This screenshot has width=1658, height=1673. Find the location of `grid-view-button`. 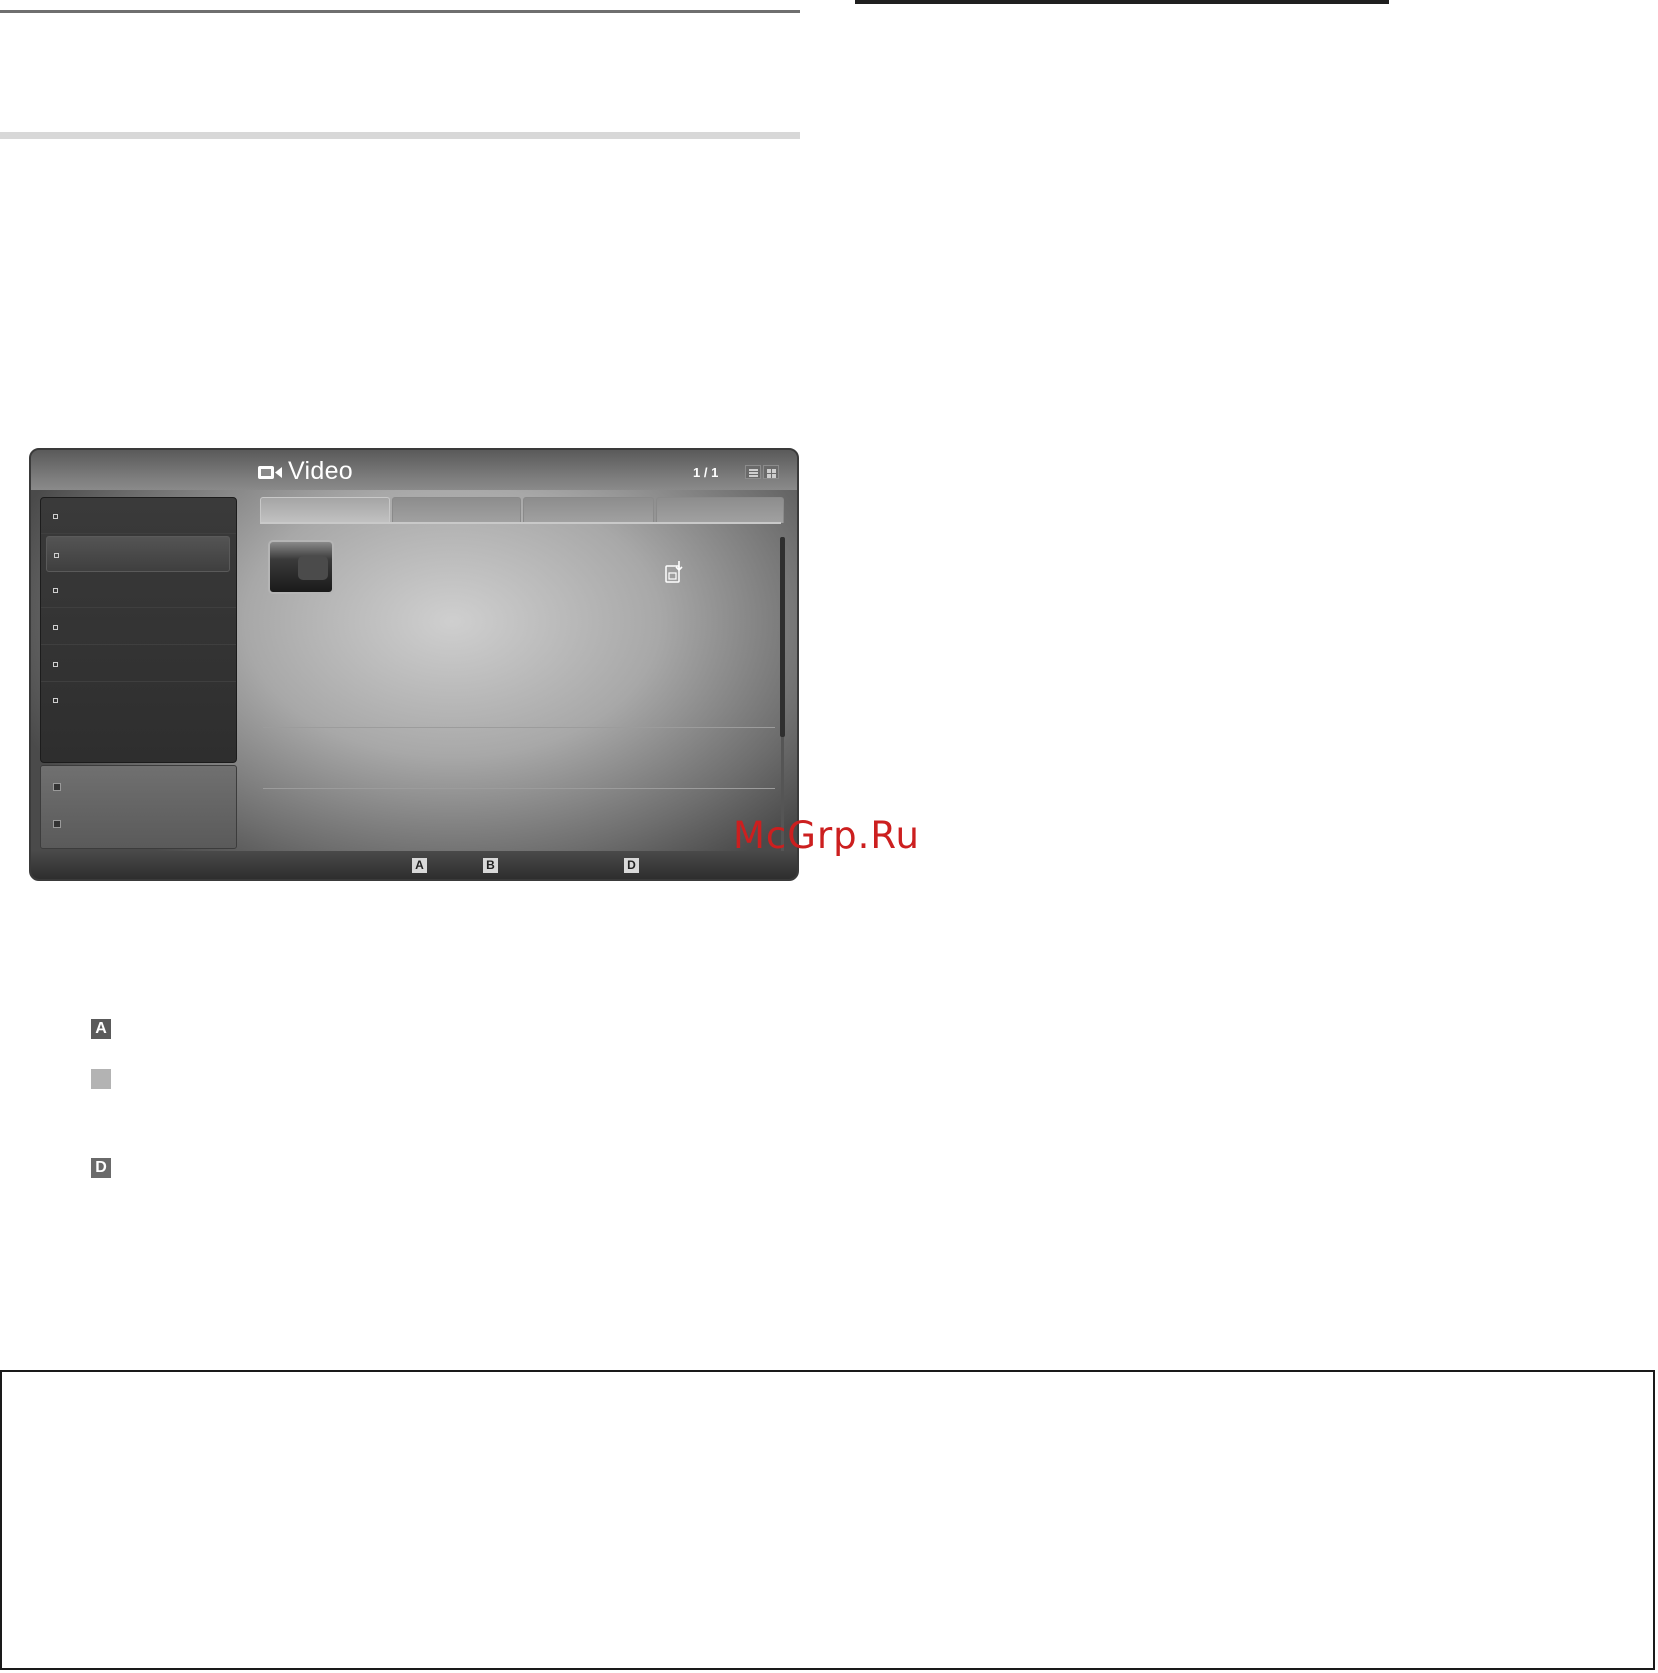

grid-view-button is located at coordinates (771, 472).